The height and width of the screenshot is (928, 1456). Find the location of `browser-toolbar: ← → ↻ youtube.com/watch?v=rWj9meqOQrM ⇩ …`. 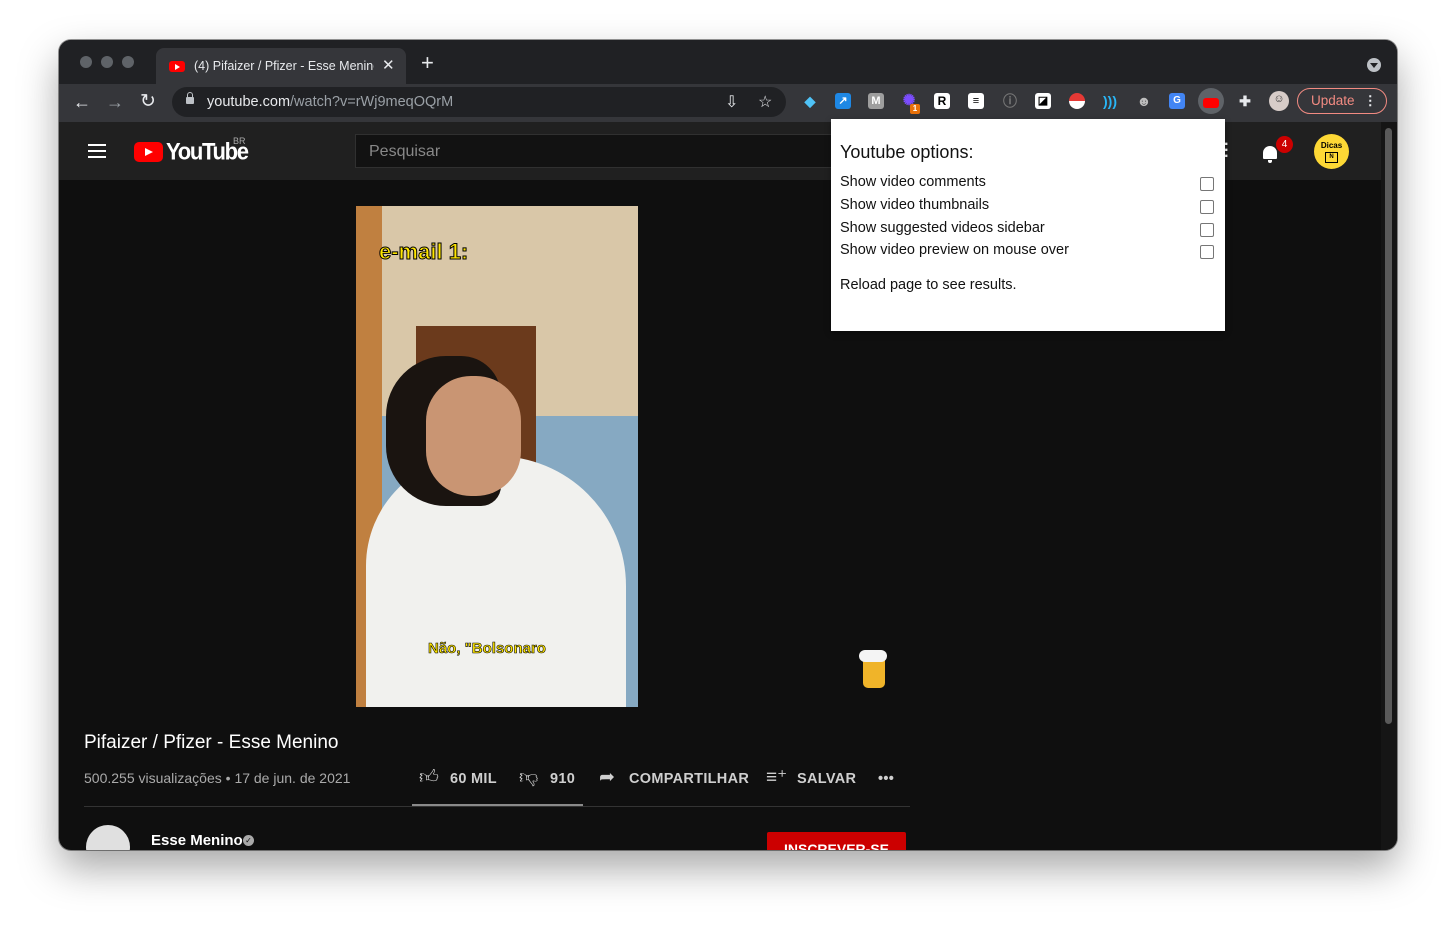

browser-toolbar: ← → ↻ youtube.com/watch?v=rWj9meqOQrM ⇩ … is located at coordinates (728, 103).